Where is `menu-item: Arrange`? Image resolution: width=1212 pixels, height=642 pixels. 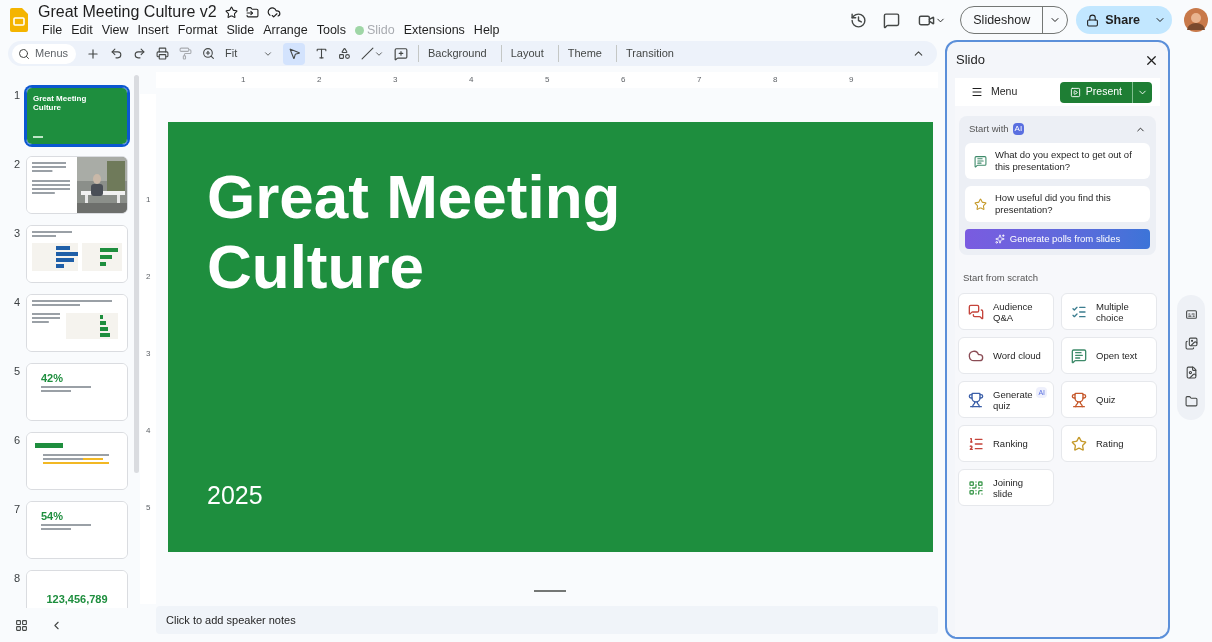 menu-item: Arrange is located at coordinates (285, 30).